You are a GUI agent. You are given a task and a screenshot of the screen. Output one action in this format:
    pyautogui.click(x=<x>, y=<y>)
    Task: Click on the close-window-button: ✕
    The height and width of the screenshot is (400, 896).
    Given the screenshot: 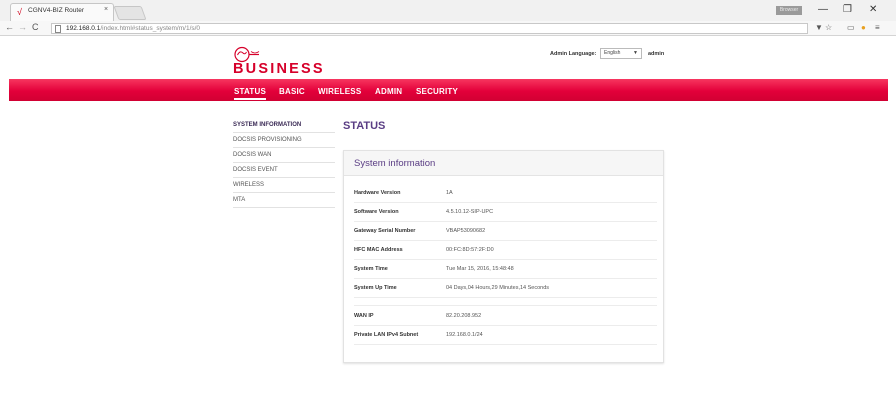 What is the action you would take?
    pyautogui.click(x=873, y=9)
    